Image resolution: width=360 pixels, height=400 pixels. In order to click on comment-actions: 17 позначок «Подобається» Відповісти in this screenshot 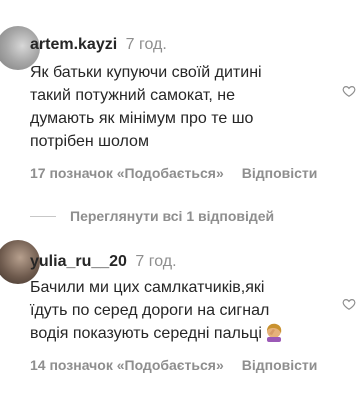, I will do `click(173, 173)`.